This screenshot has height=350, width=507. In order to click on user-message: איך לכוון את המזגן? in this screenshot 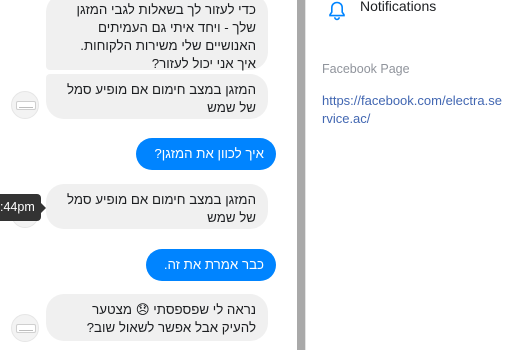, I will do `click(206, 154)`.